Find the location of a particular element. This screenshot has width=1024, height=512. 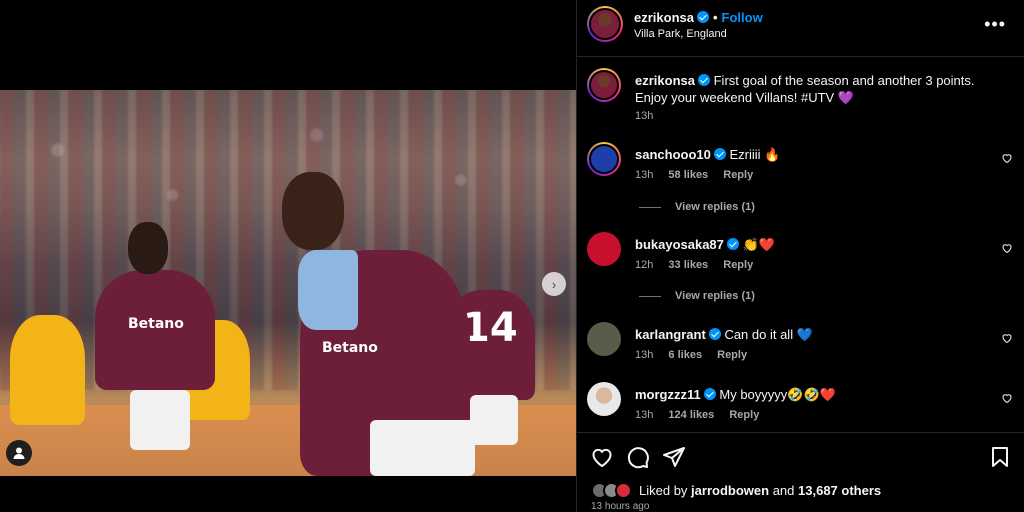

post-actions-bar: Liked by jarrodbowen and 13,687 others is located at coordinates (800, 472).